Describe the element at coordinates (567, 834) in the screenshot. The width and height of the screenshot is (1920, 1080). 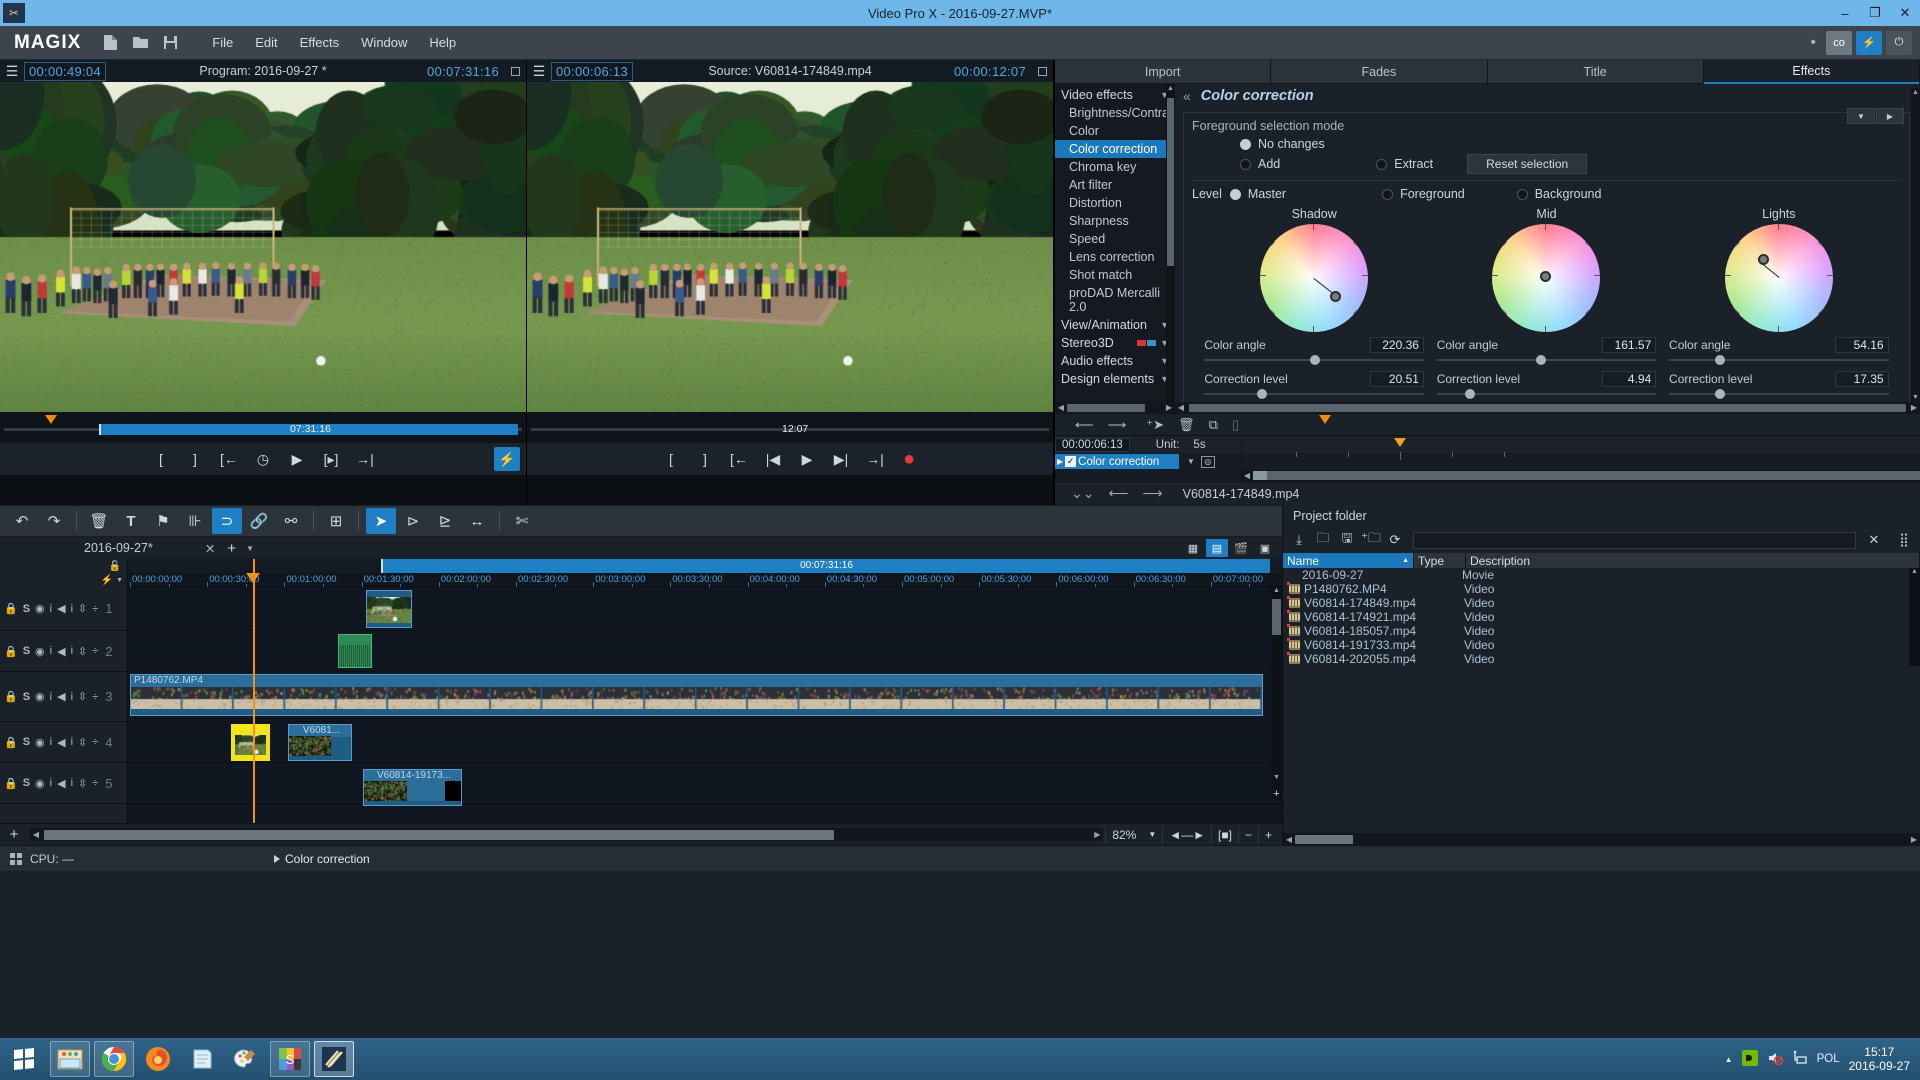
I see `timeline-hscrollbar: ◀ ▶` at that location.